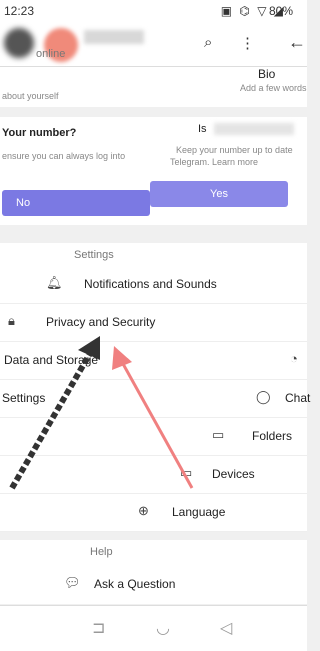 The height and width of the screenshot is (651, 320). I want to click on android-nav-bar: ⊐ ◡ ◁, so click(153, 628).